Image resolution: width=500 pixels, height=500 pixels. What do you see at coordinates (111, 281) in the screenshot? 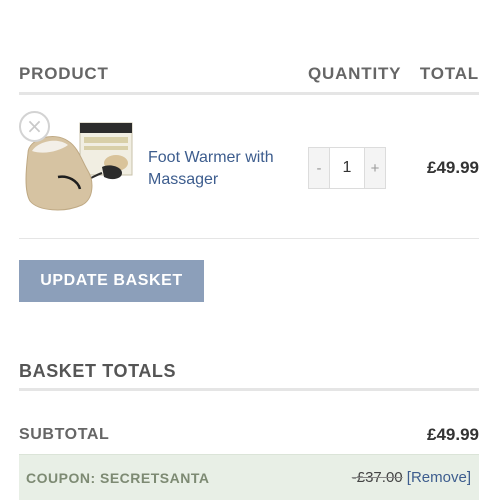
I see `update-basket-button: UPDATE BASKET` at bounding box center [111, 281].